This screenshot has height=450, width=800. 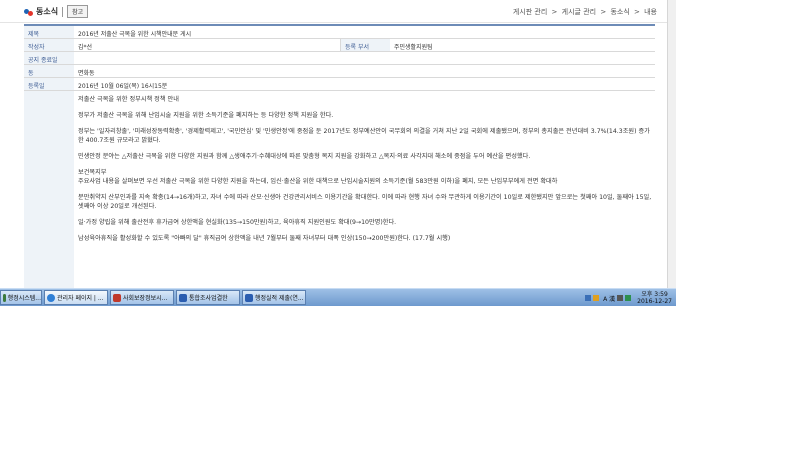 What do you see at coordinates (49, 71) in the screenshot?
I see `dong-label: 동` at bounding box center [49, 71].